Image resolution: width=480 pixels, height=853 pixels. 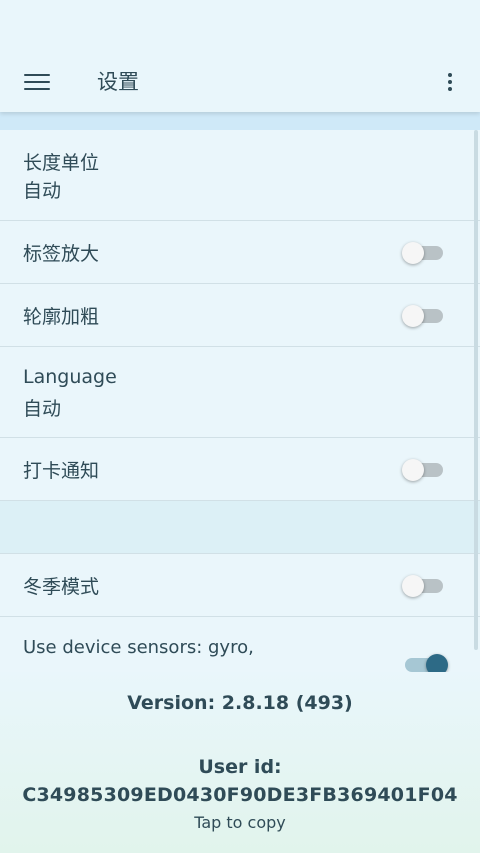 I want to click on app-bar: 设置, so click(x=240, y=56).